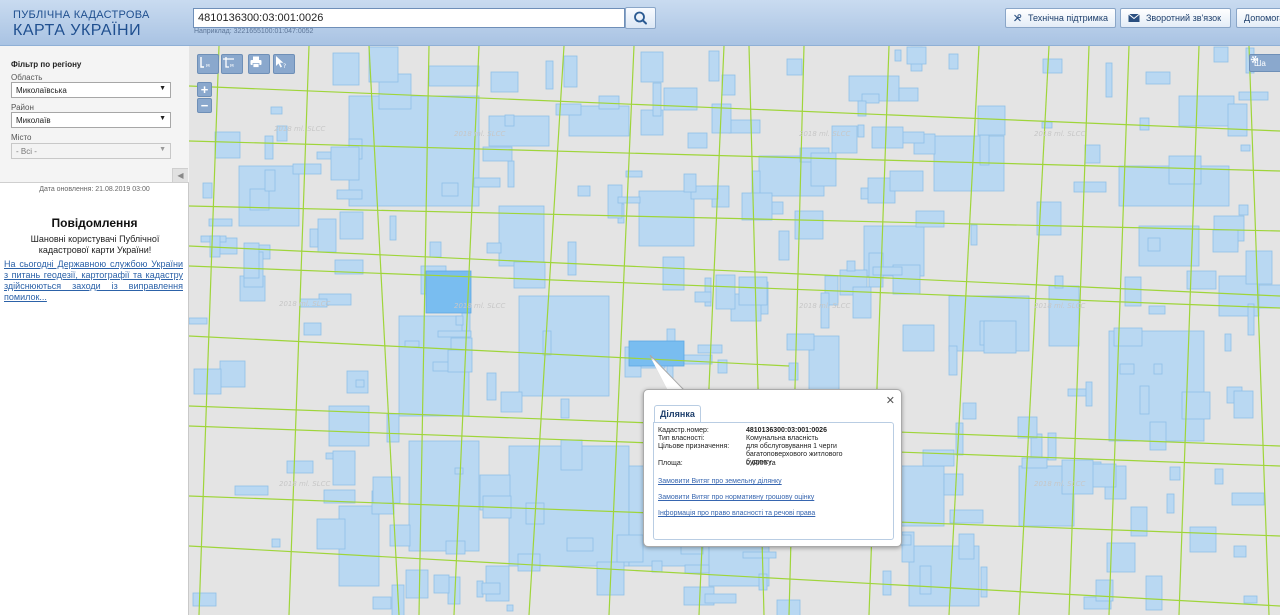  What do you see at coordinates (677, 413) in the screenshot?
I see `tab-parcel: Ділянка` at bounding box center [677, 413].